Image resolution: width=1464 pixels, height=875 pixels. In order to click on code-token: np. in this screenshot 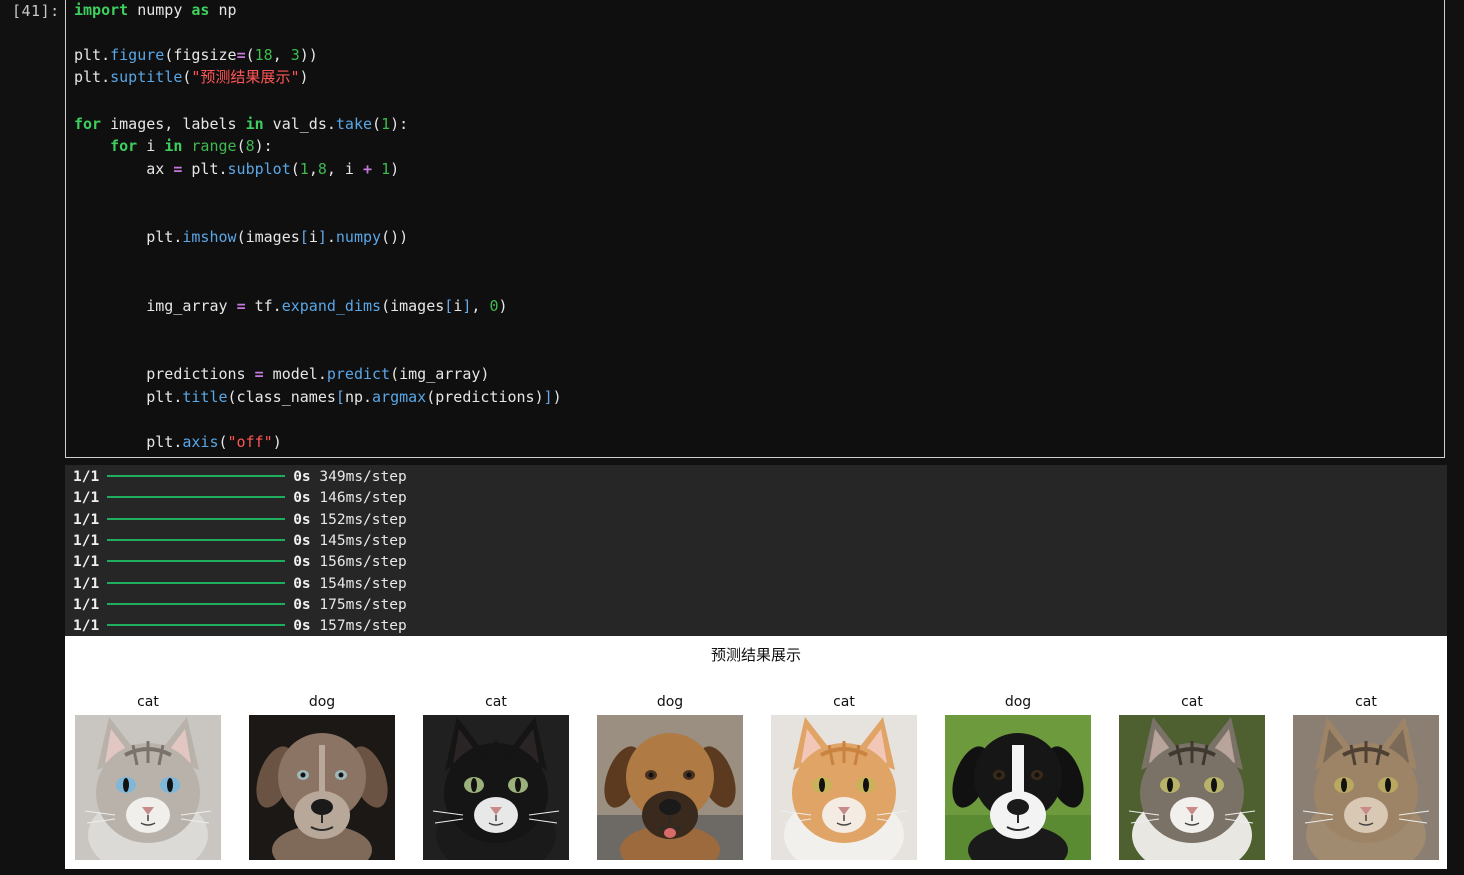, I will do `click(358, 397)`.